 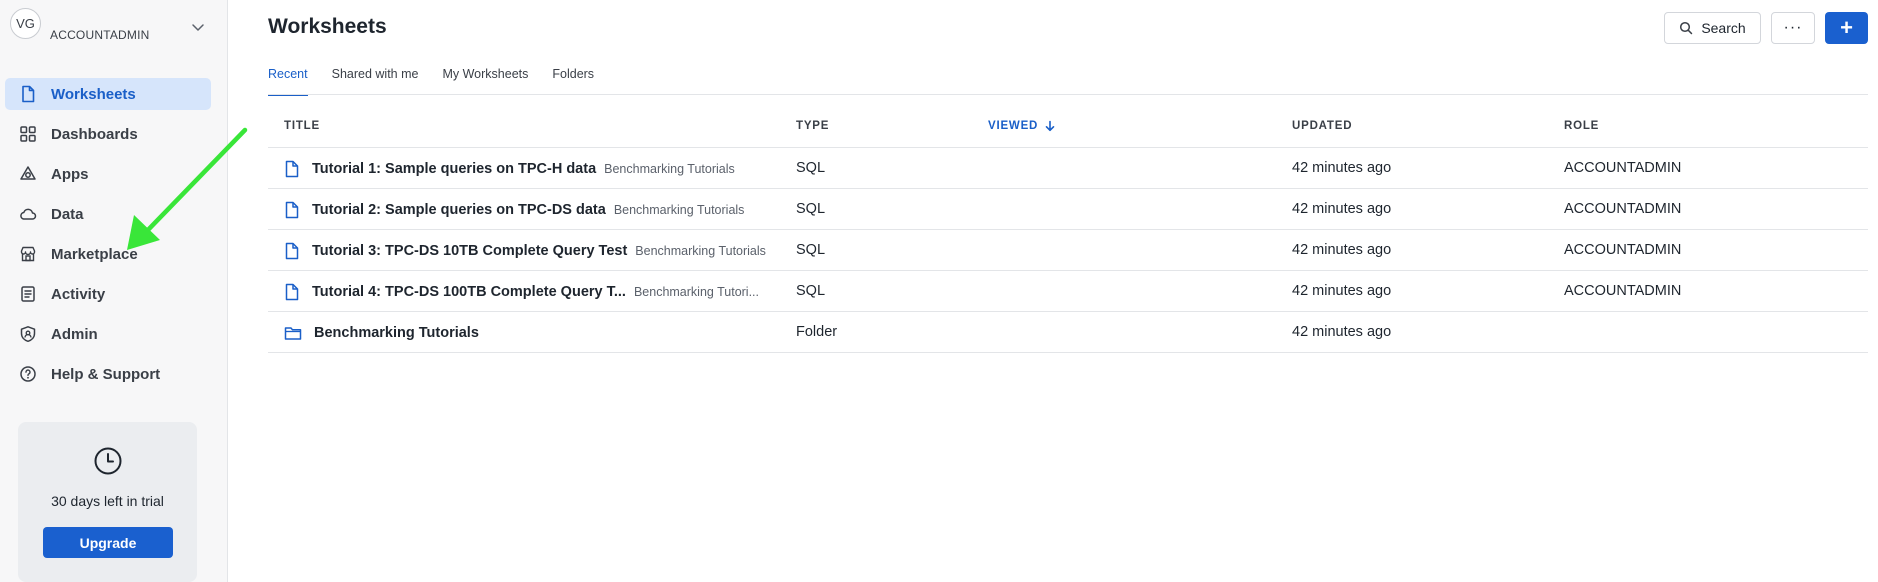 What do you see at coordinates (573, 81) in the screenshot?
I see `tab-folders: Folders` at bounding box center [573, 81].